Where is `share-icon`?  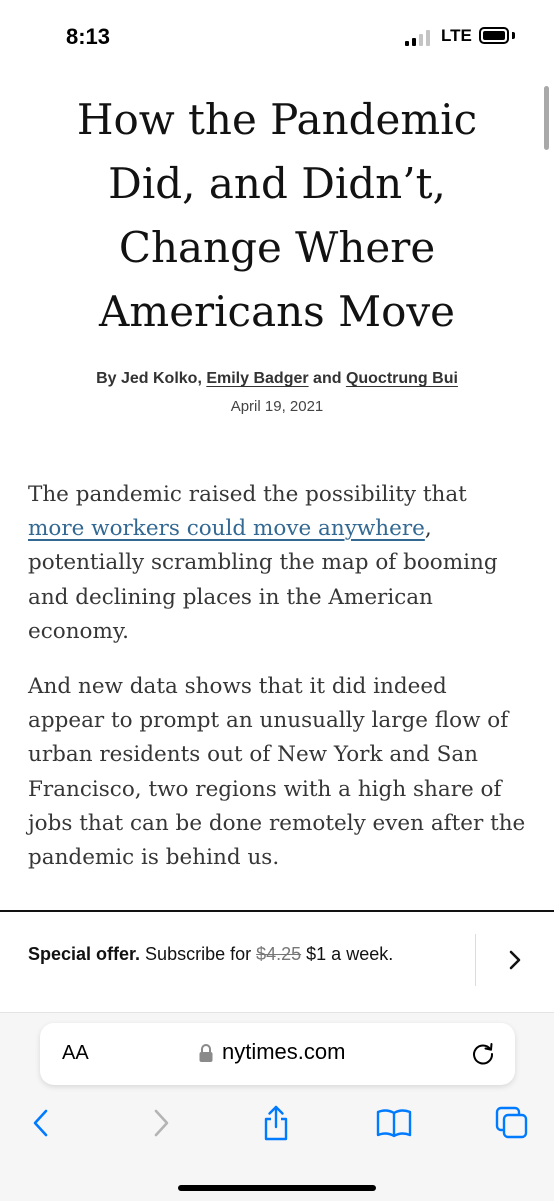
share-icon is located at coordinates (276, 1123).